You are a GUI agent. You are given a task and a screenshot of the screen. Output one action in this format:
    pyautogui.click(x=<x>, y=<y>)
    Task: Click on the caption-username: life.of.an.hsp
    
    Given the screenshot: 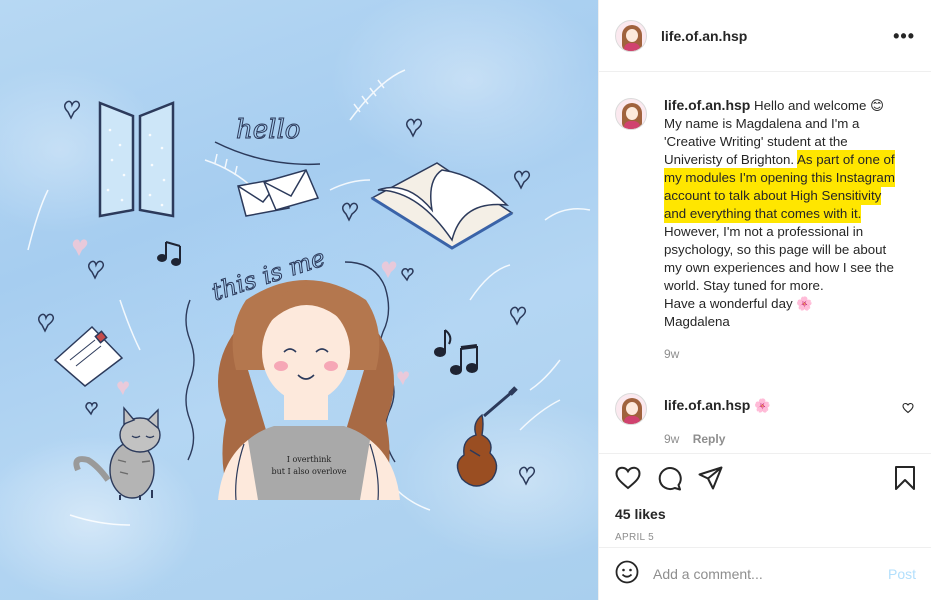 What is the action you would take?
    pyautogui.click(x=707, y=105)
    